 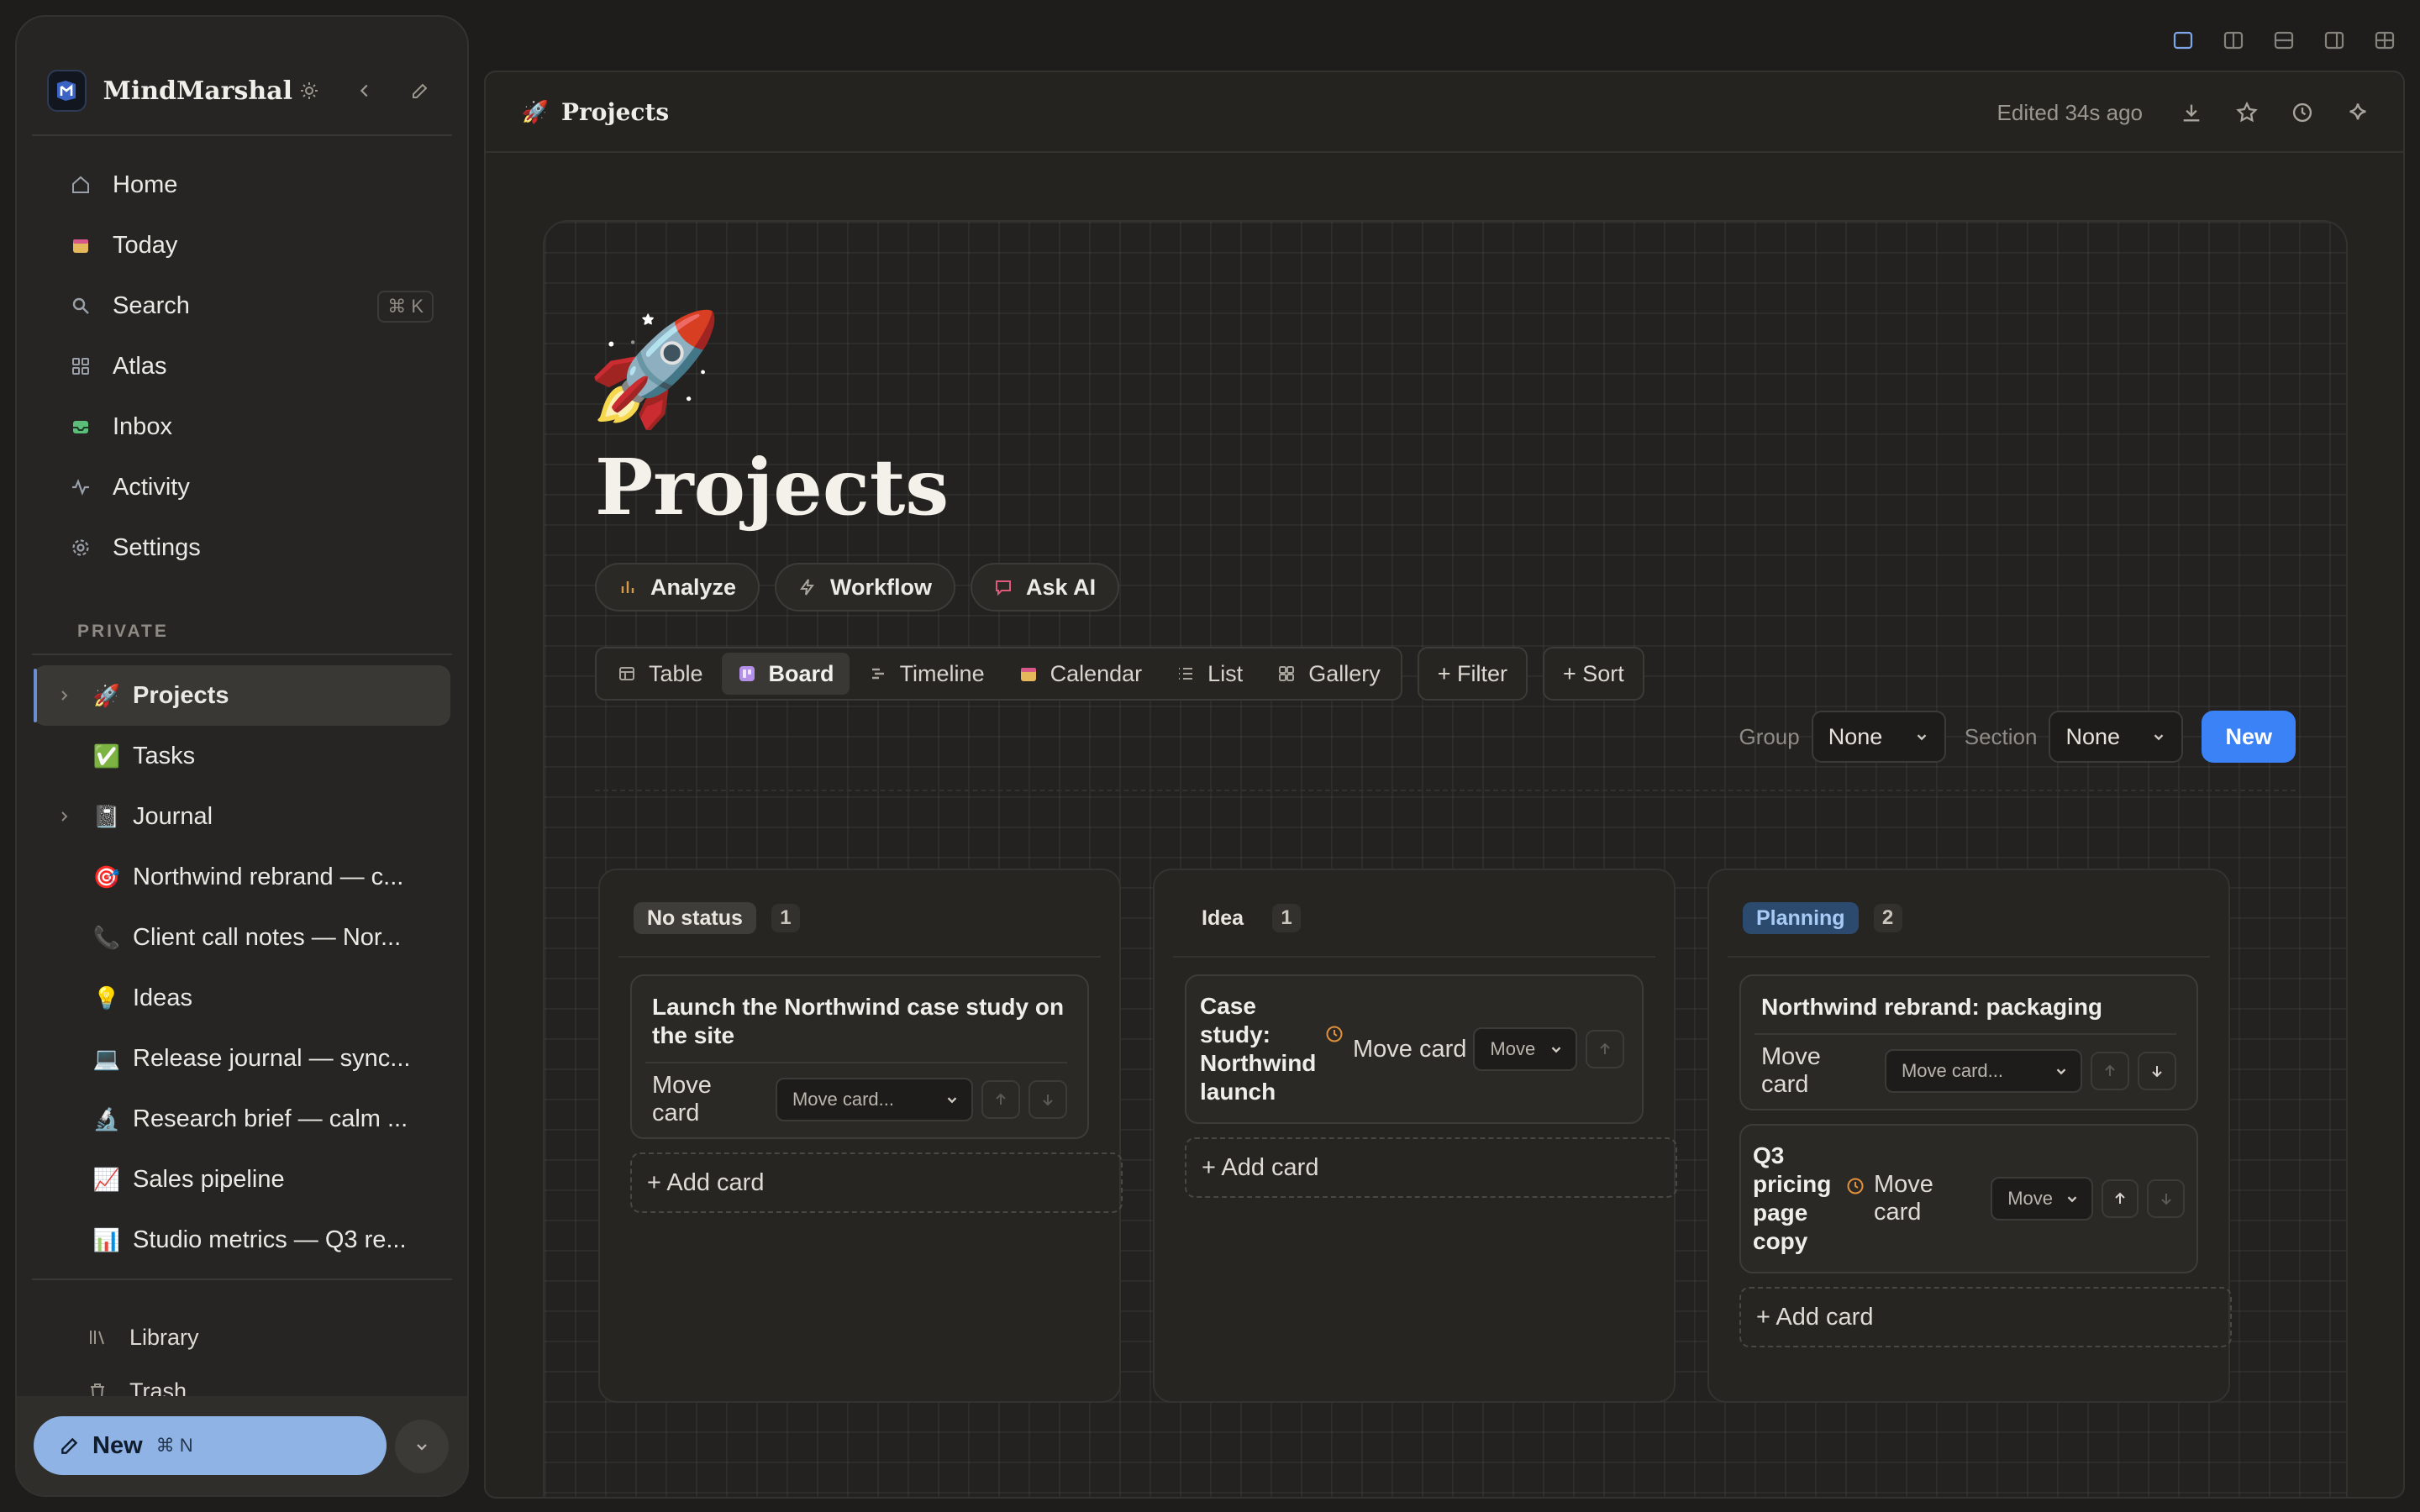 I want to click on nav-item-home: Home, so click(x=242, y=185).